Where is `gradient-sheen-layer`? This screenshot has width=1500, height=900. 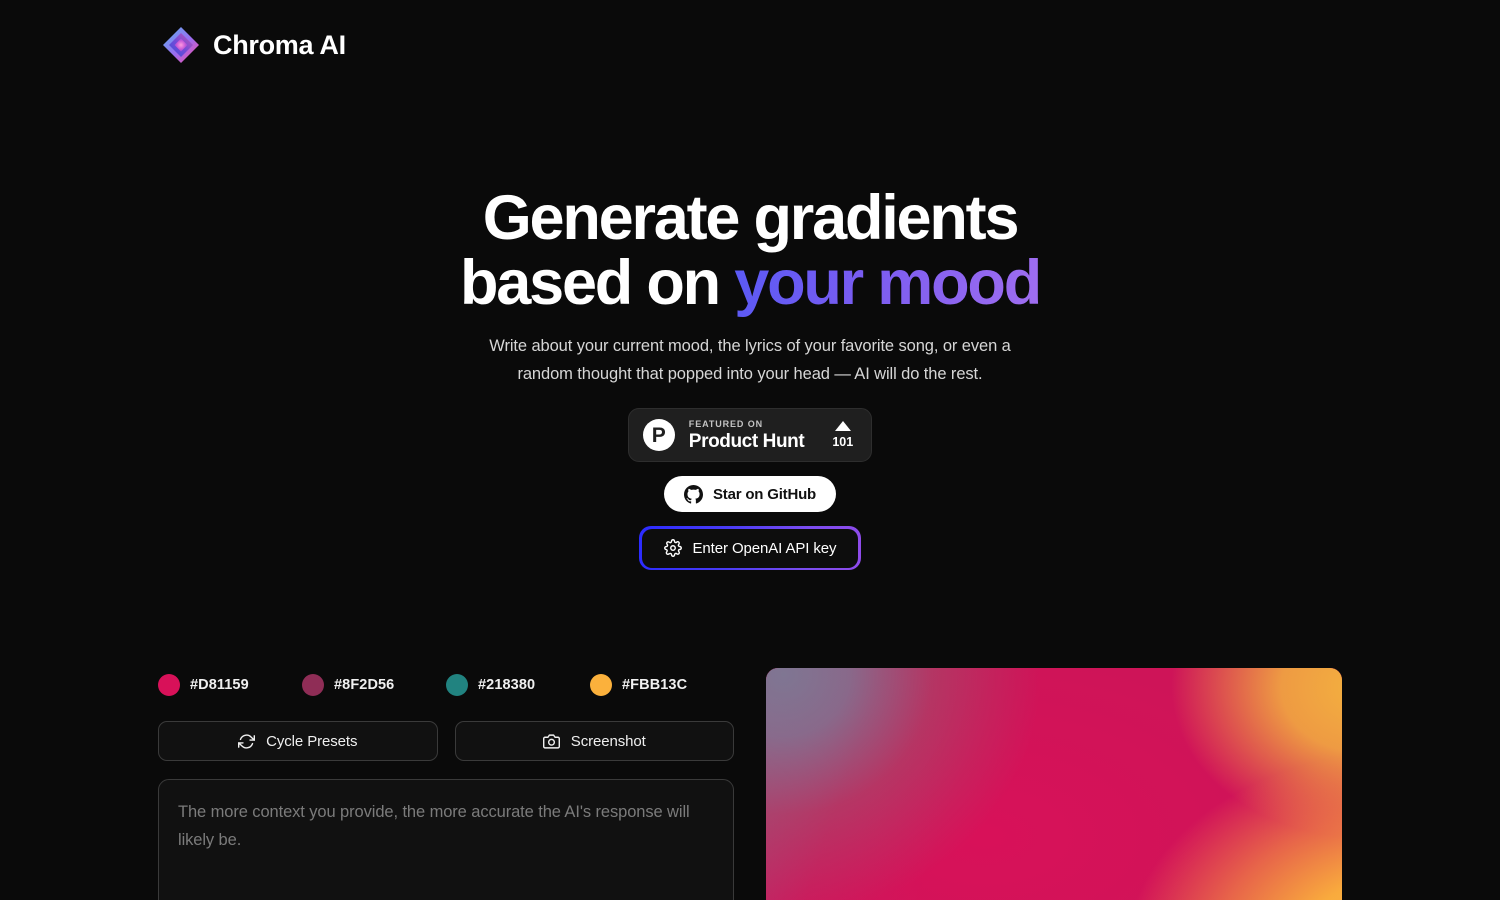
gradient-sheen-layer is located at coordinates (1054, 784).